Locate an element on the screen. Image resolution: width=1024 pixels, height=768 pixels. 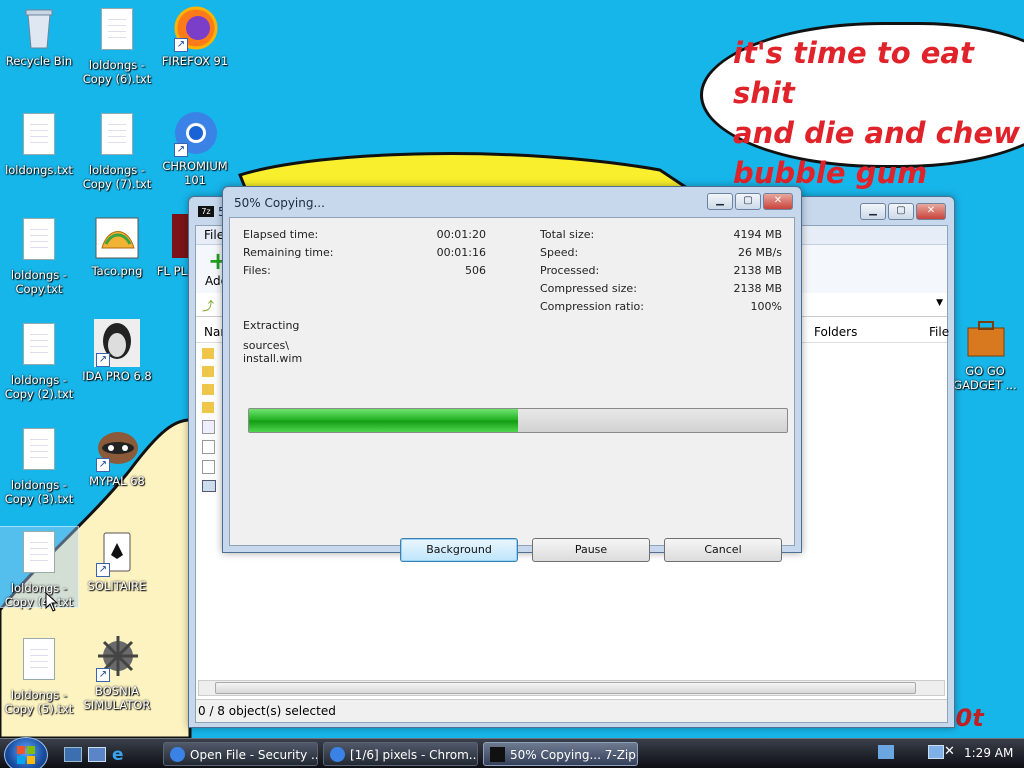
files-value: 506 is located at coordinates (475, 270).